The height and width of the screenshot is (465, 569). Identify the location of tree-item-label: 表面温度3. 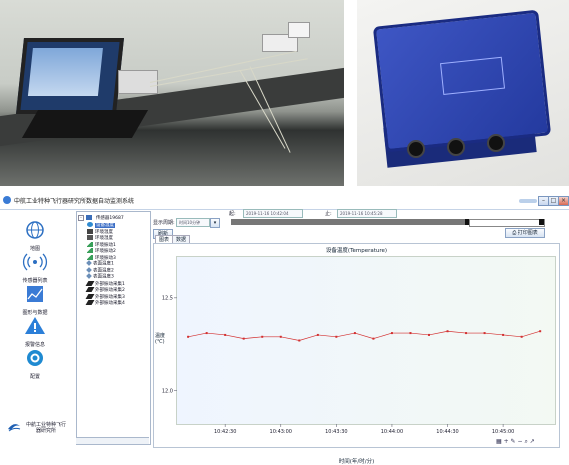
(103, 277).